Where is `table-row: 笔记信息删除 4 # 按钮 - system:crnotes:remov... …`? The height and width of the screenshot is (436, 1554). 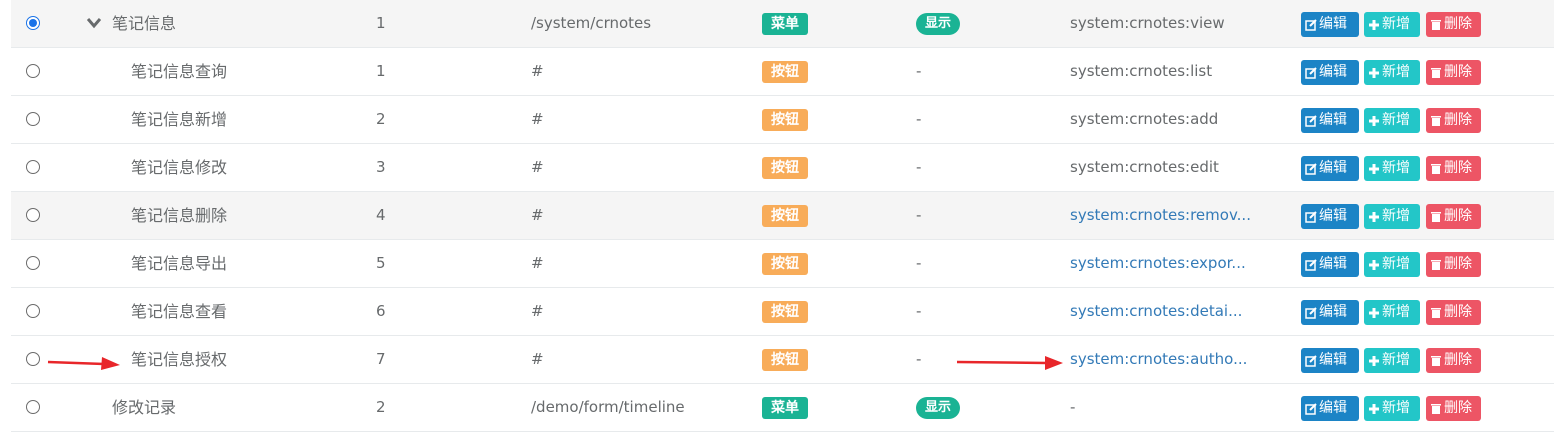 table-row: 笔记信息删除 4 # 按钮 - system:crnotes:remov... … is located at coordinates (782, 216).